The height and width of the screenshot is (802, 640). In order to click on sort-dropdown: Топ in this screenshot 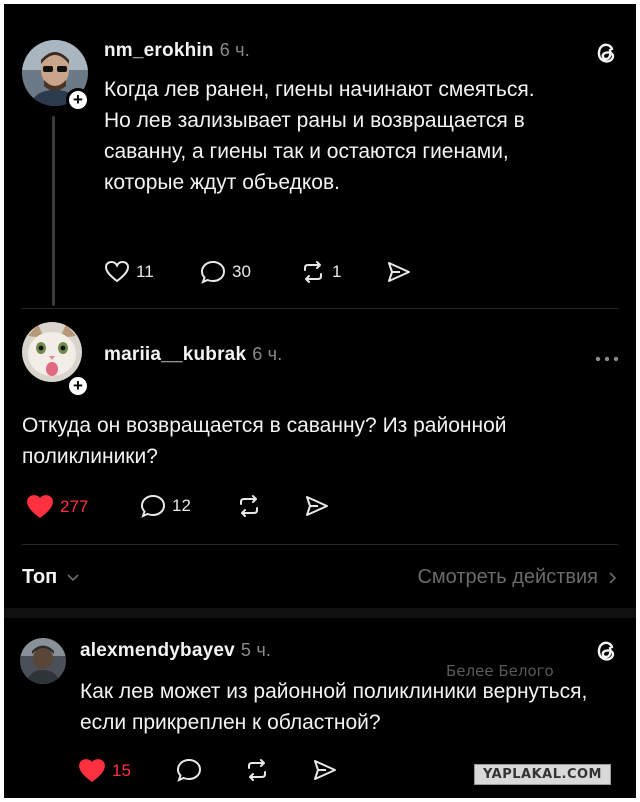, I will do `click(51, 577)`.